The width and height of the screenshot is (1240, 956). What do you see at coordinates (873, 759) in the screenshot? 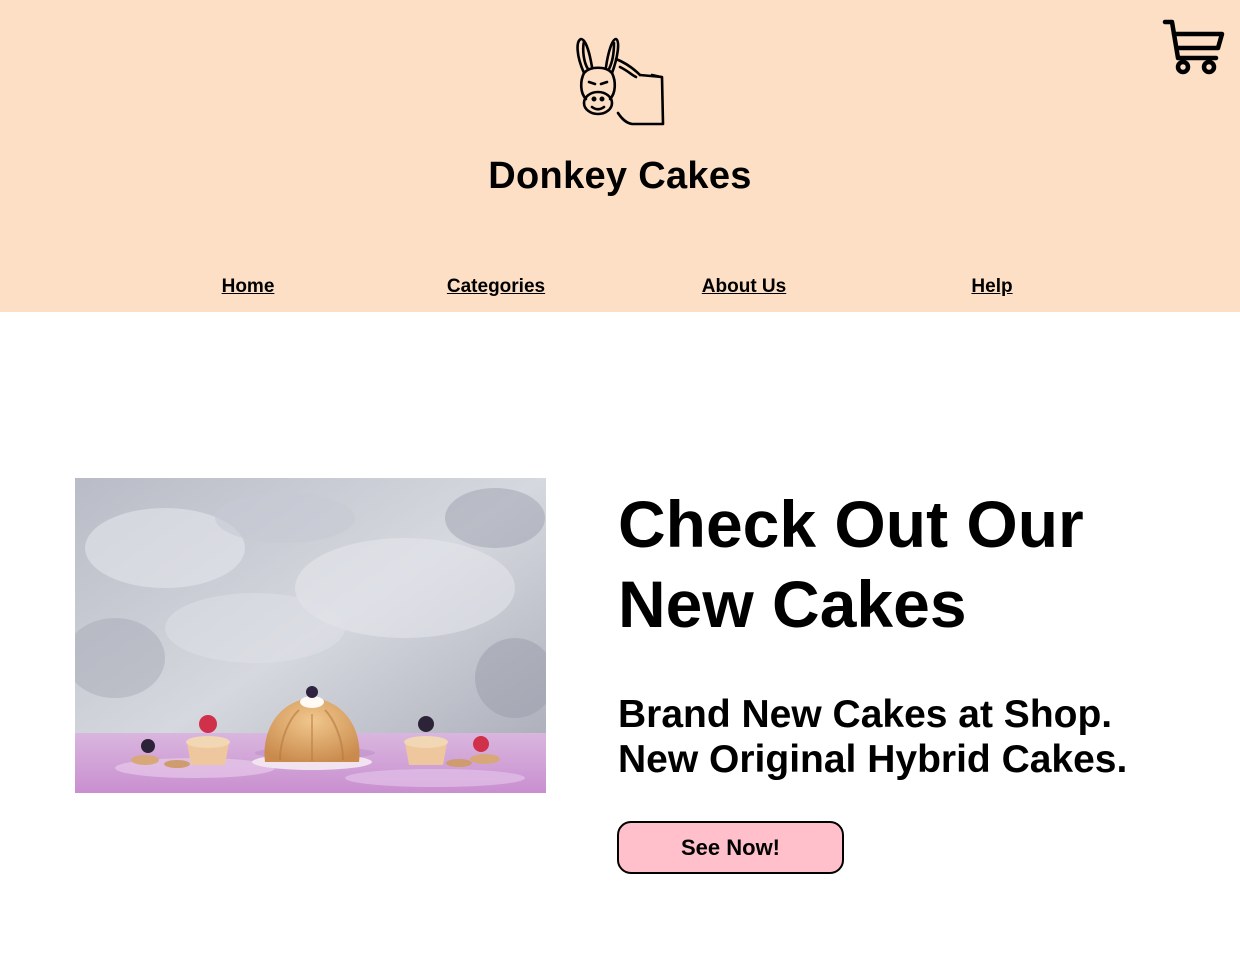
I see `hero-subtitle-line-2: New Original Hybrid Cakes.` at bounding box center [873, 759].